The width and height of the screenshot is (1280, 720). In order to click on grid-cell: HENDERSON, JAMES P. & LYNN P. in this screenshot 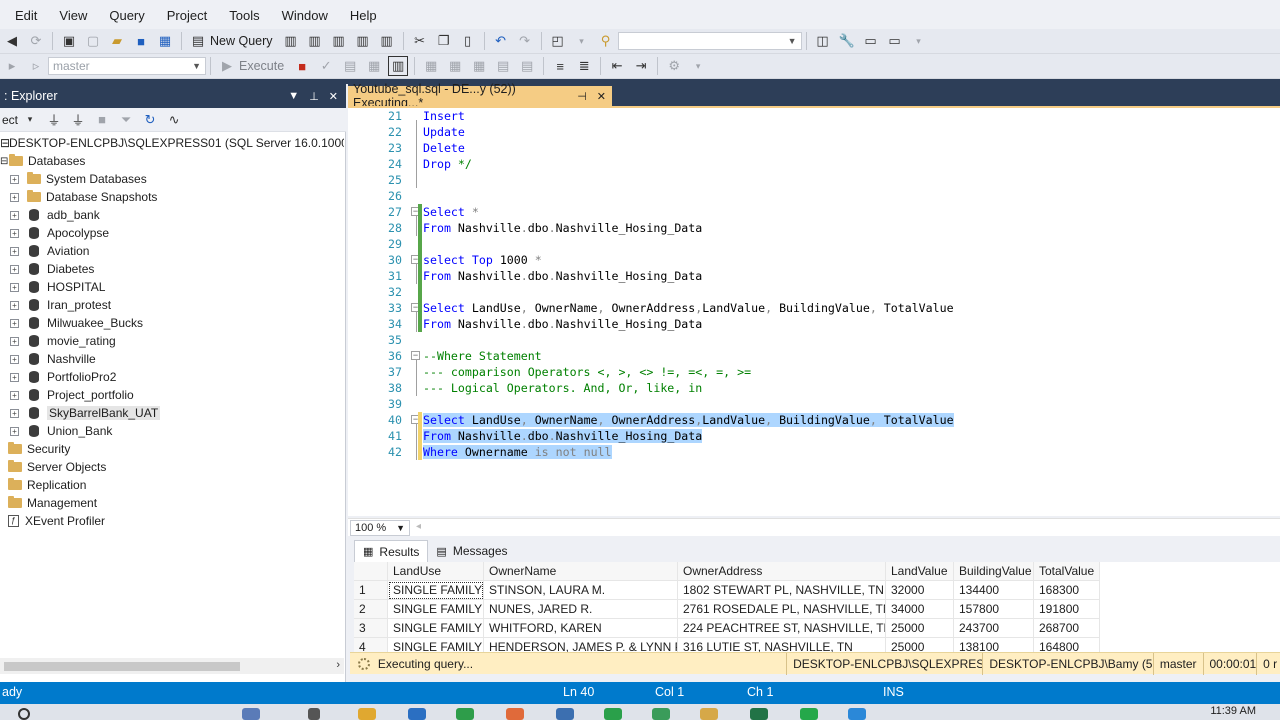, I will do `click(581, 645)`.